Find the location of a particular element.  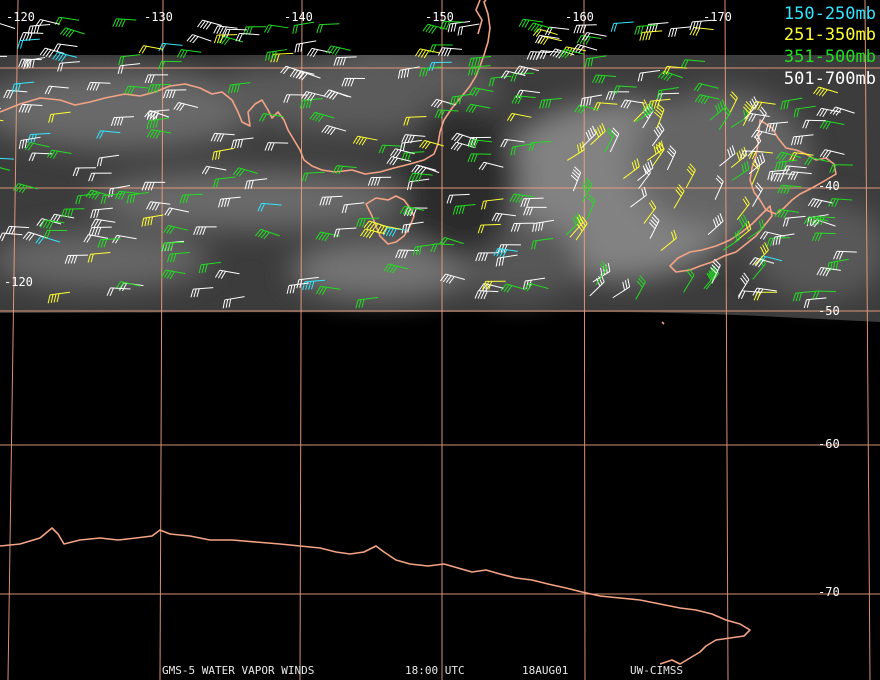

legend-item-351-500: 351-500mb is located at coordinates (829, 57).